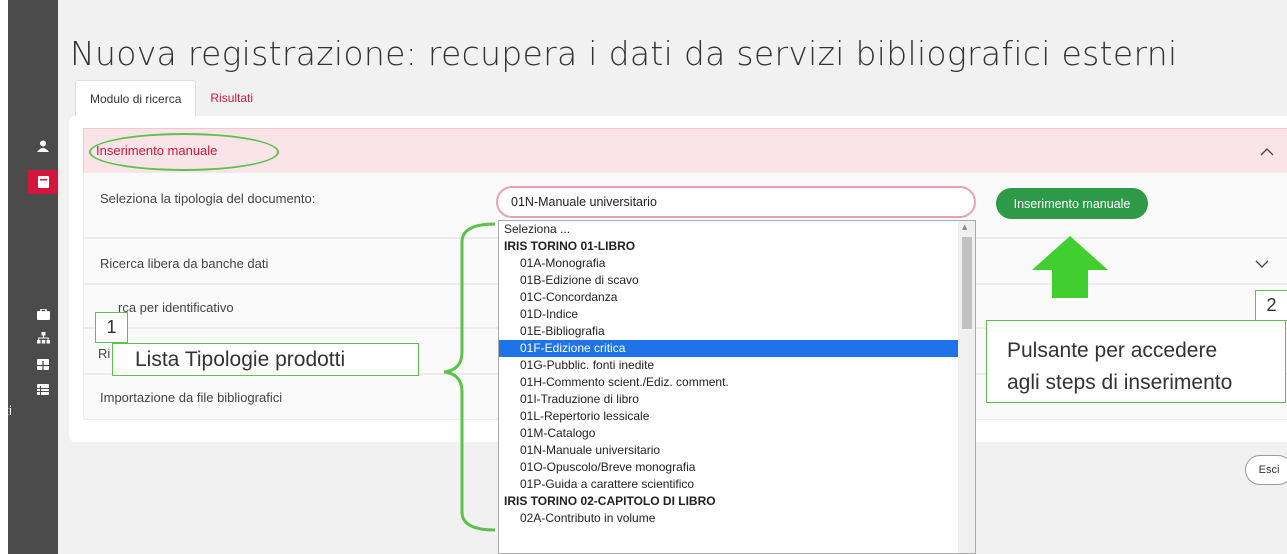 This screenshot has width=1287, height=554. What do you see at coordinates (1072, 203) in the screenshot?
I see `manual-entry-button: Inserimento manuale` at bounding box center [1072, 203].